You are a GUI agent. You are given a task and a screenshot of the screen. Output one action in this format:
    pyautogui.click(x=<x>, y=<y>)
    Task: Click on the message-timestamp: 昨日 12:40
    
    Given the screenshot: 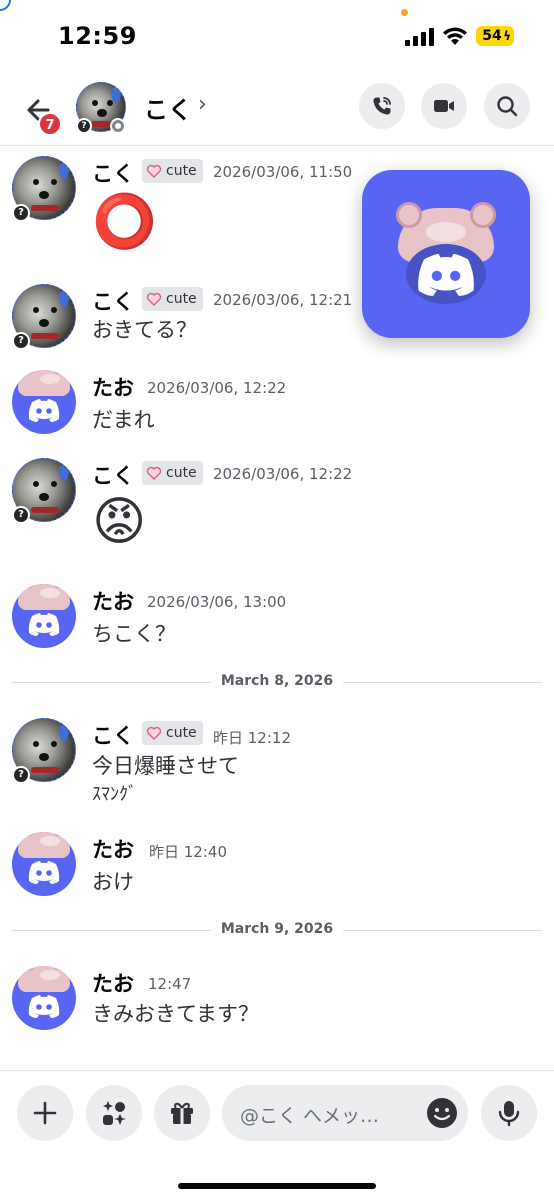 What is the action you would take?
    pyautogui.click(x=188, y=852)
    